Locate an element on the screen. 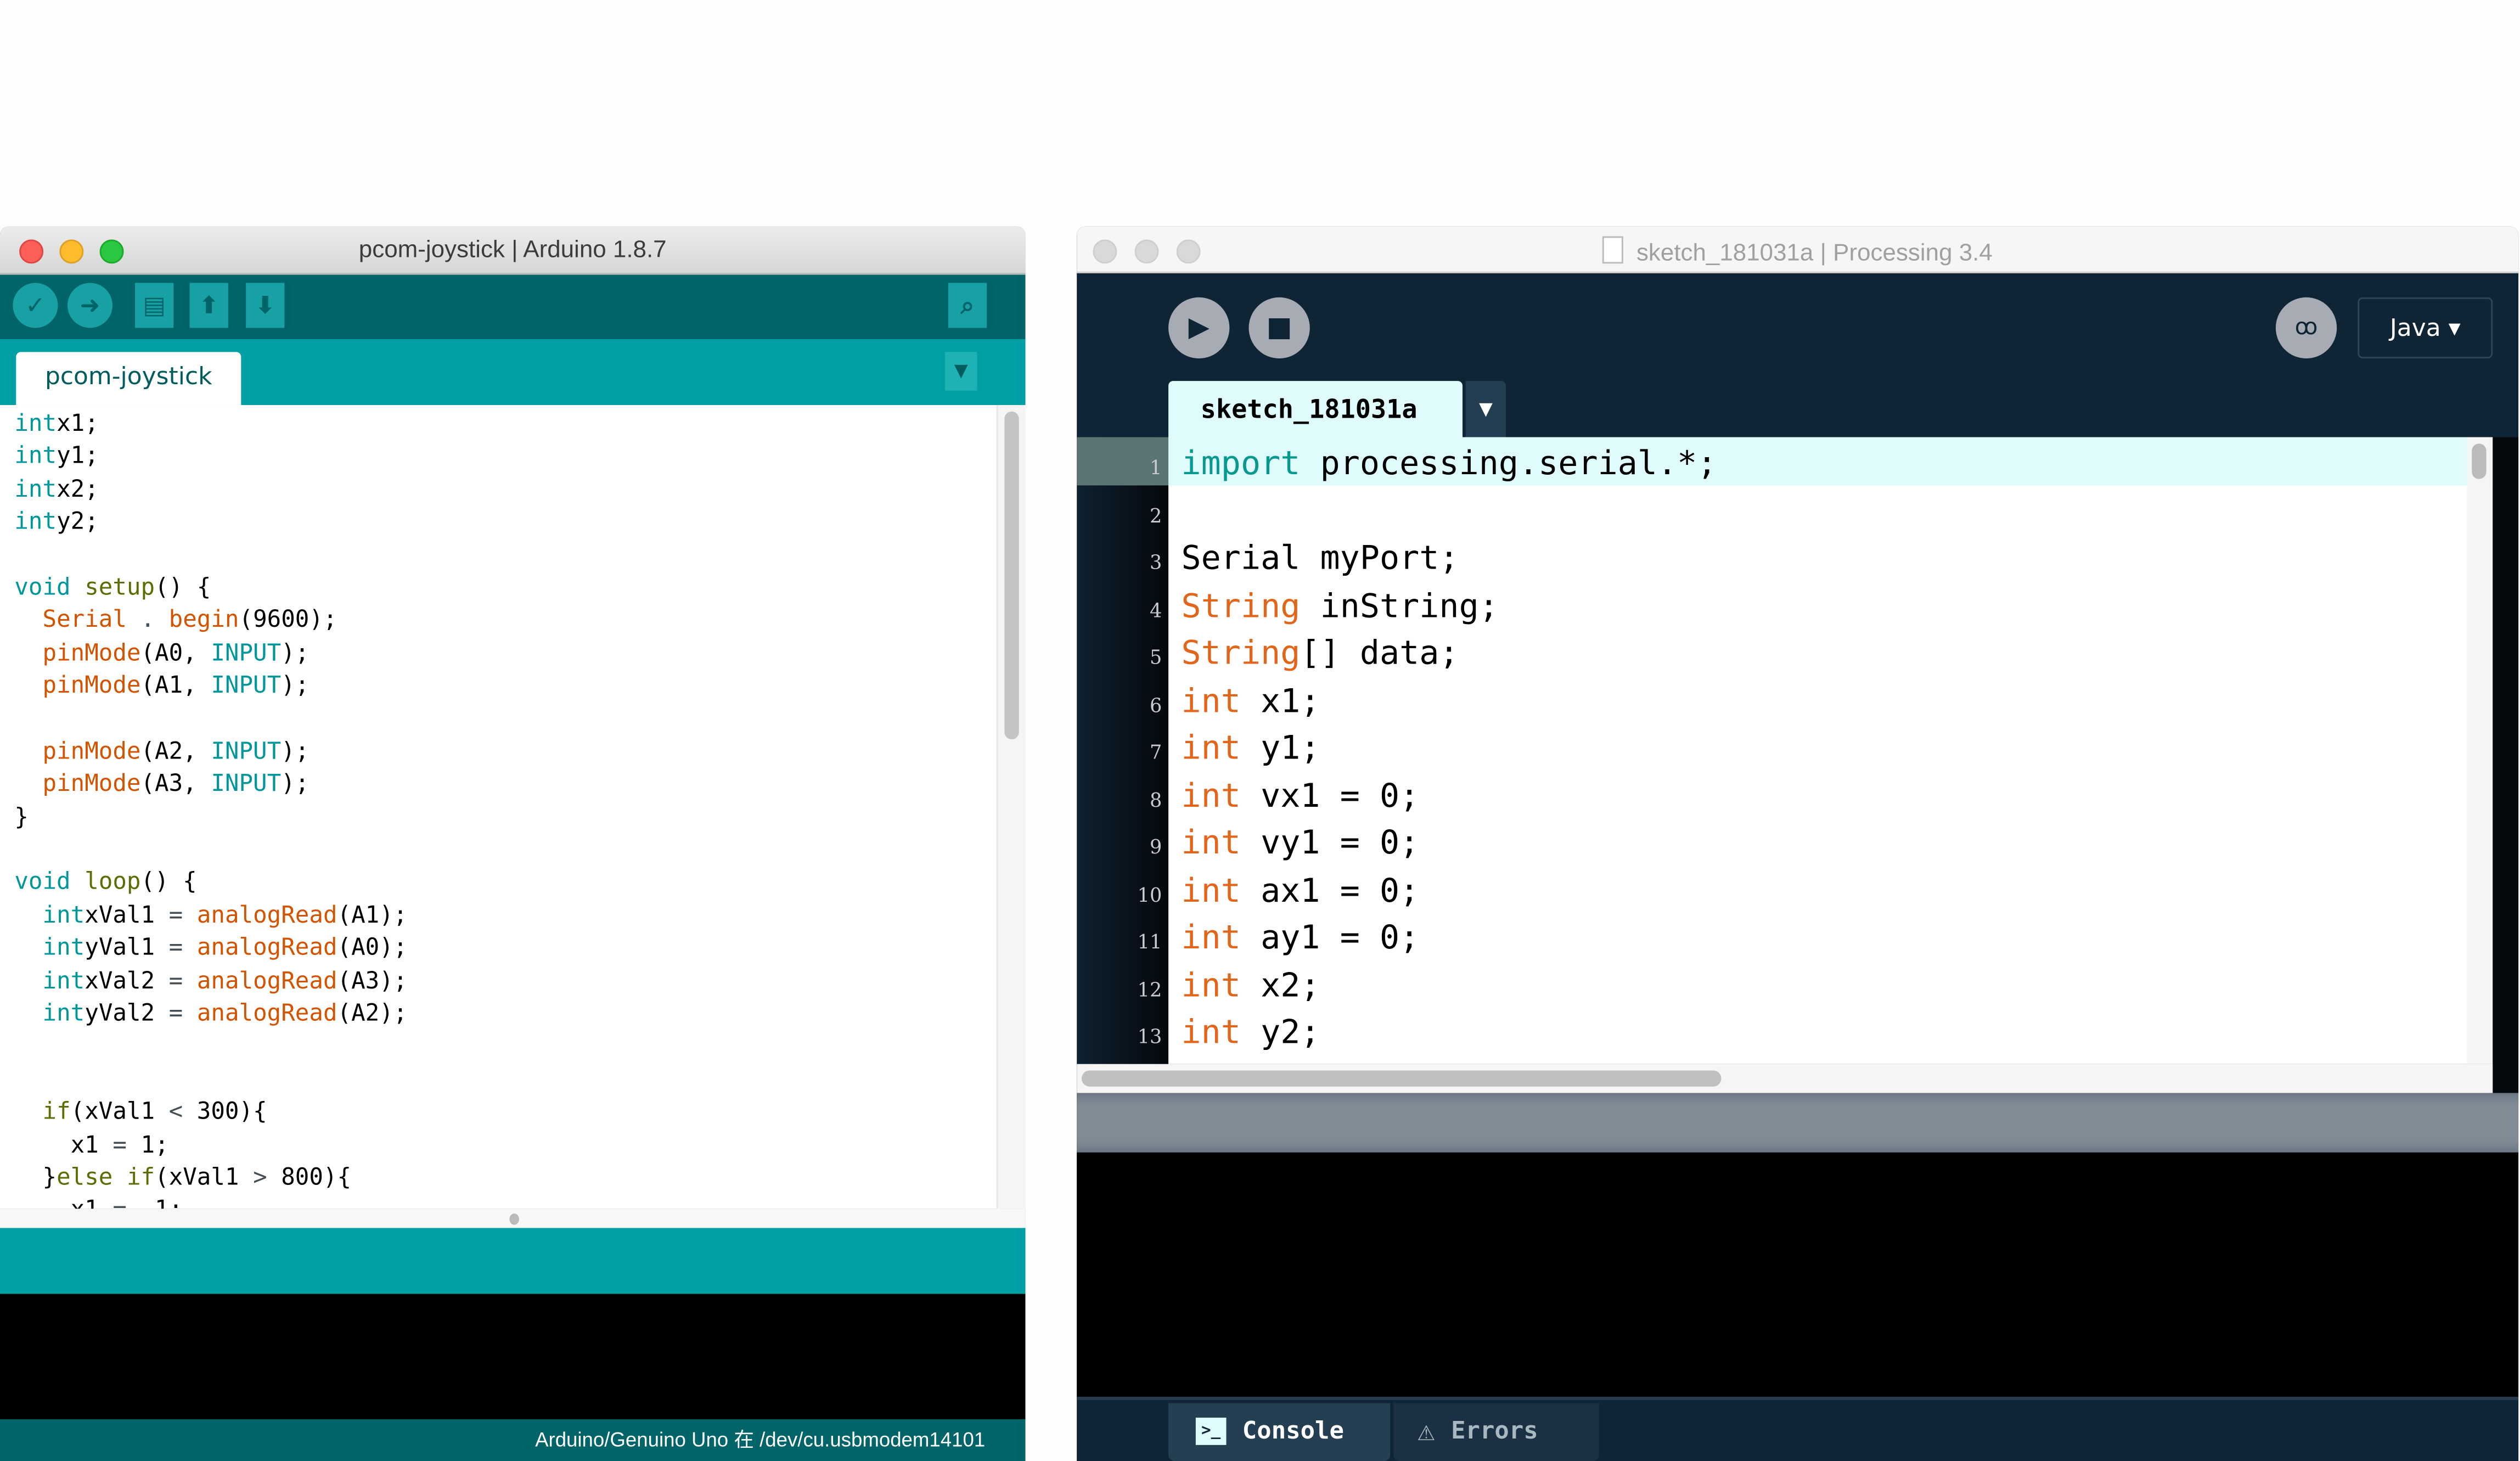 Image resolution: width=2520 pixels, height=1461 pixels. code-text: int ax1 = 0; is located at coordinates (1301, 889).